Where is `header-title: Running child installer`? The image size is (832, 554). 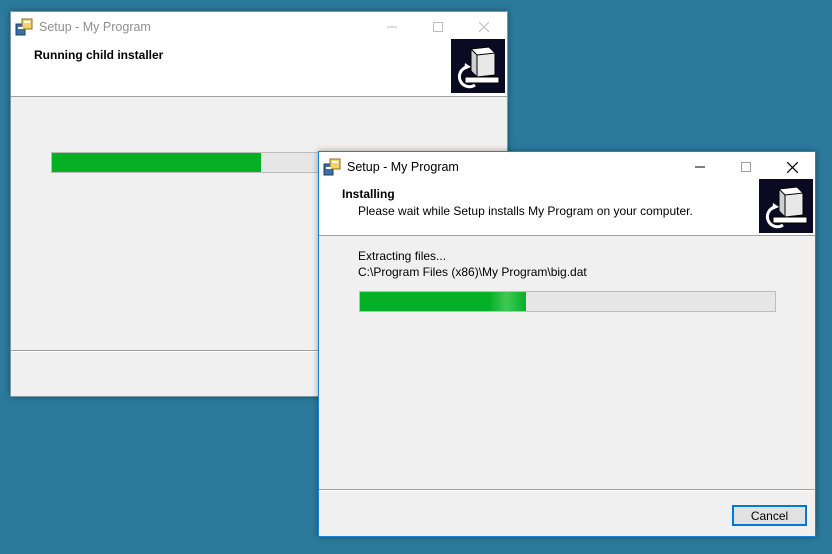 header-title: Running child installer is located at coordinates (99, 55).